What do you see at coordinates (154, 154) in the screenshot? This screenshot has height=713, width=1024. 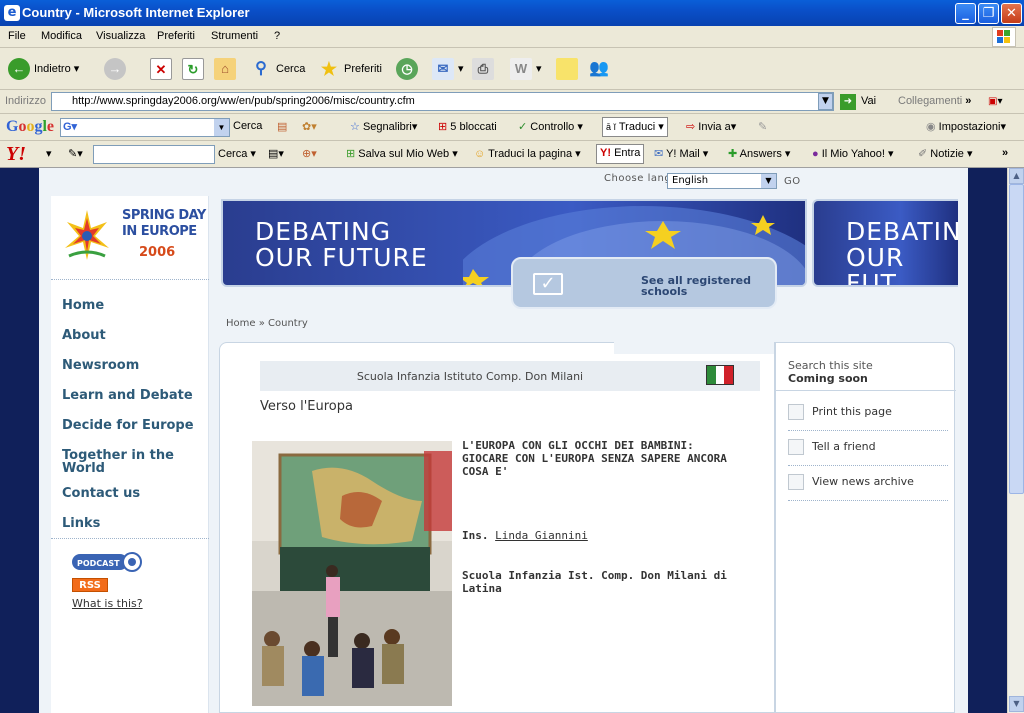 I see `yahoo-search-input` at bounding box center [154, 154].